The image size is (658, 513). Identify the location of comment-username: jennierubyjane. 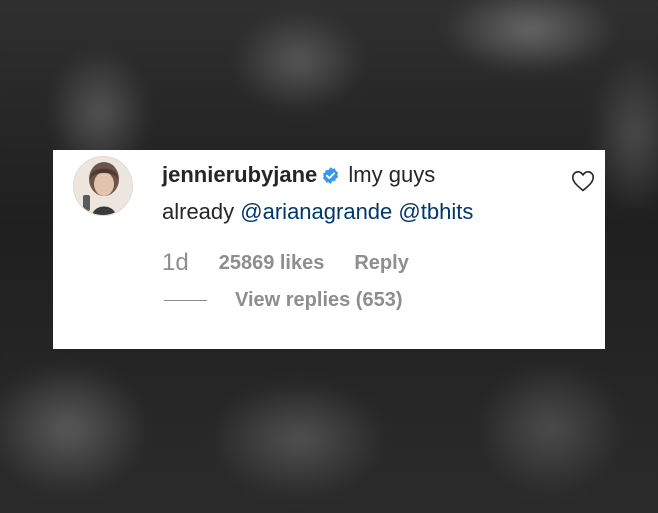
(239, 174).